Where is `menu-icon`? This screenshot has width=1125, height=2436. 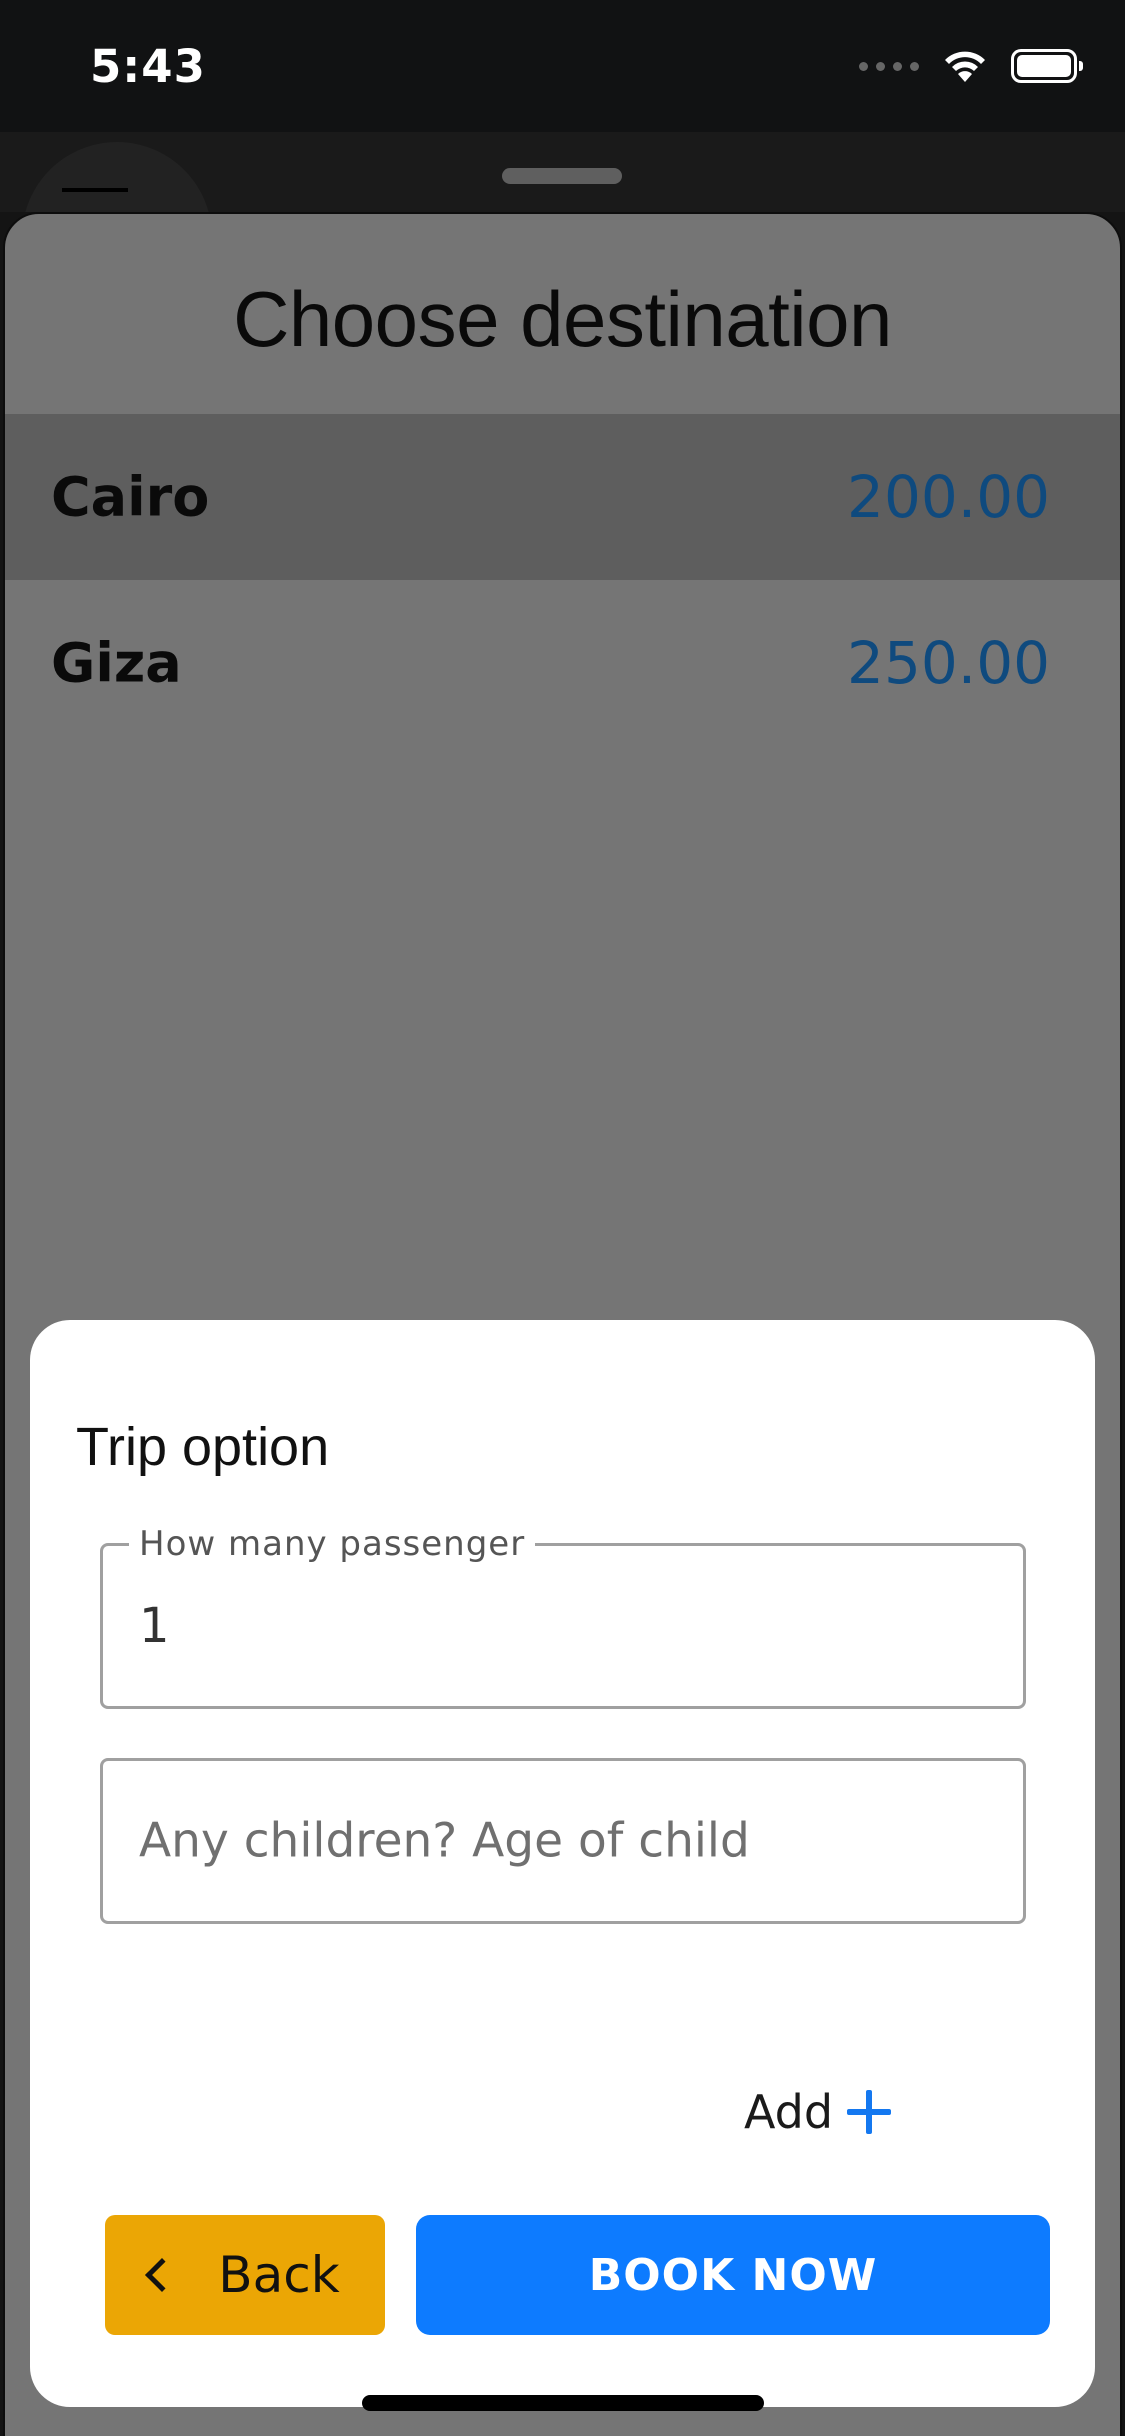
menu-icon is located at coordinates (95, 190).